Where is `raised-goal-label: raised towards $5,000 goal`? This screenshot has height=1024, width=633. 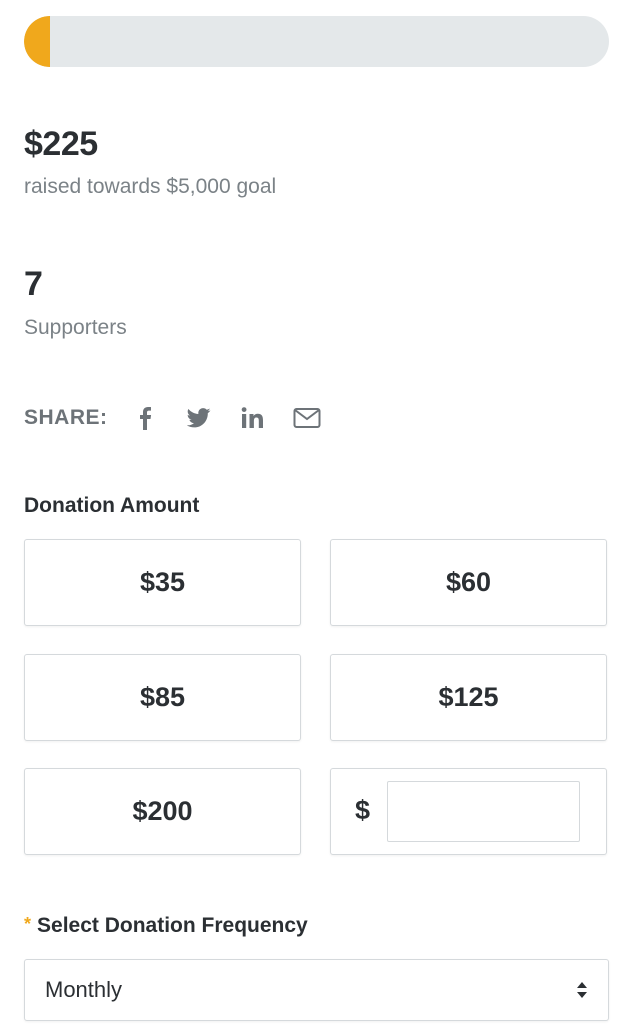 raised-goal-label: raised towards $5,000 goal is located at coordinates (150, 186).